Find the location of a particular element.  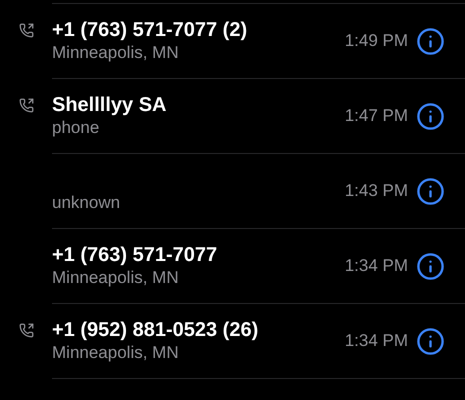

caller-name: Shellllyy SA is located at coordinates (110, 105).